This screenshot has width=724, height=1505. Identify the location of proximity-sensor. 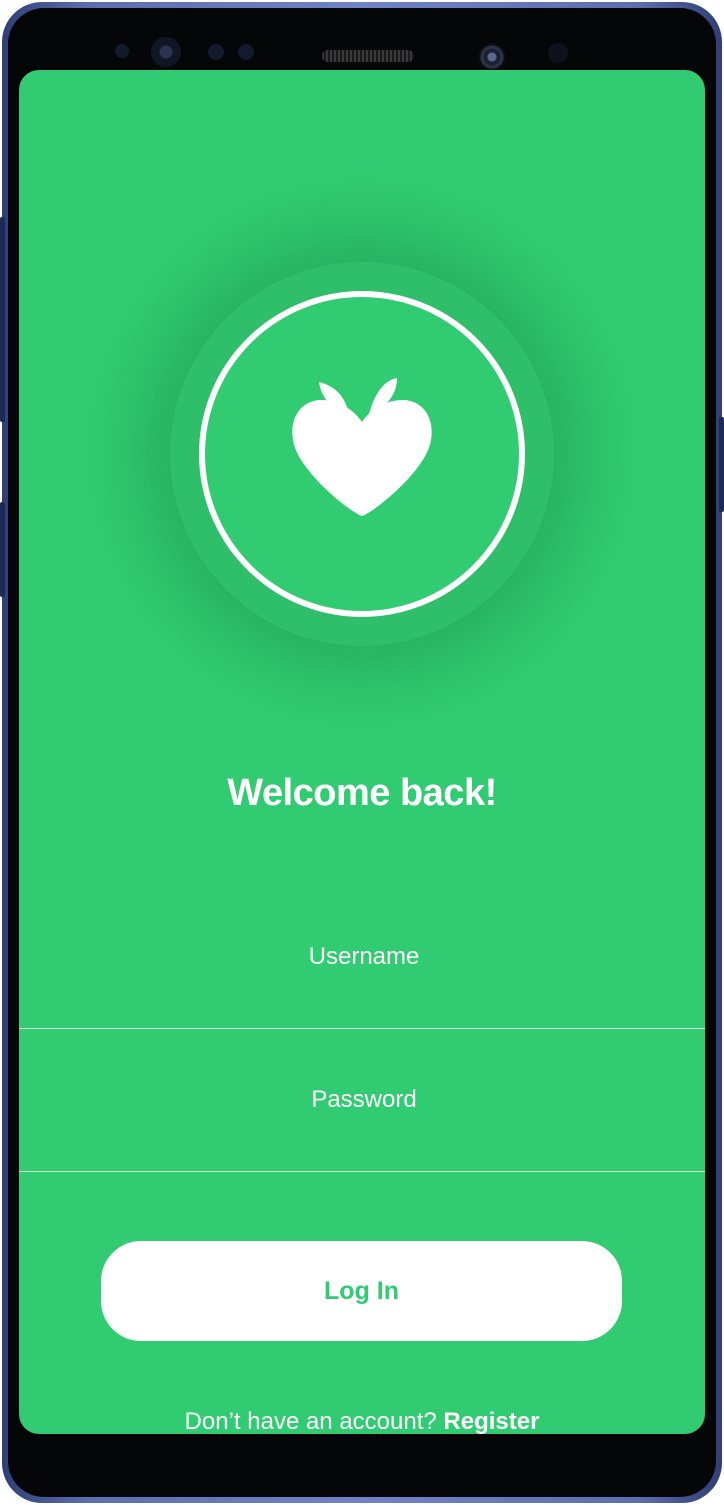
(122, 51).